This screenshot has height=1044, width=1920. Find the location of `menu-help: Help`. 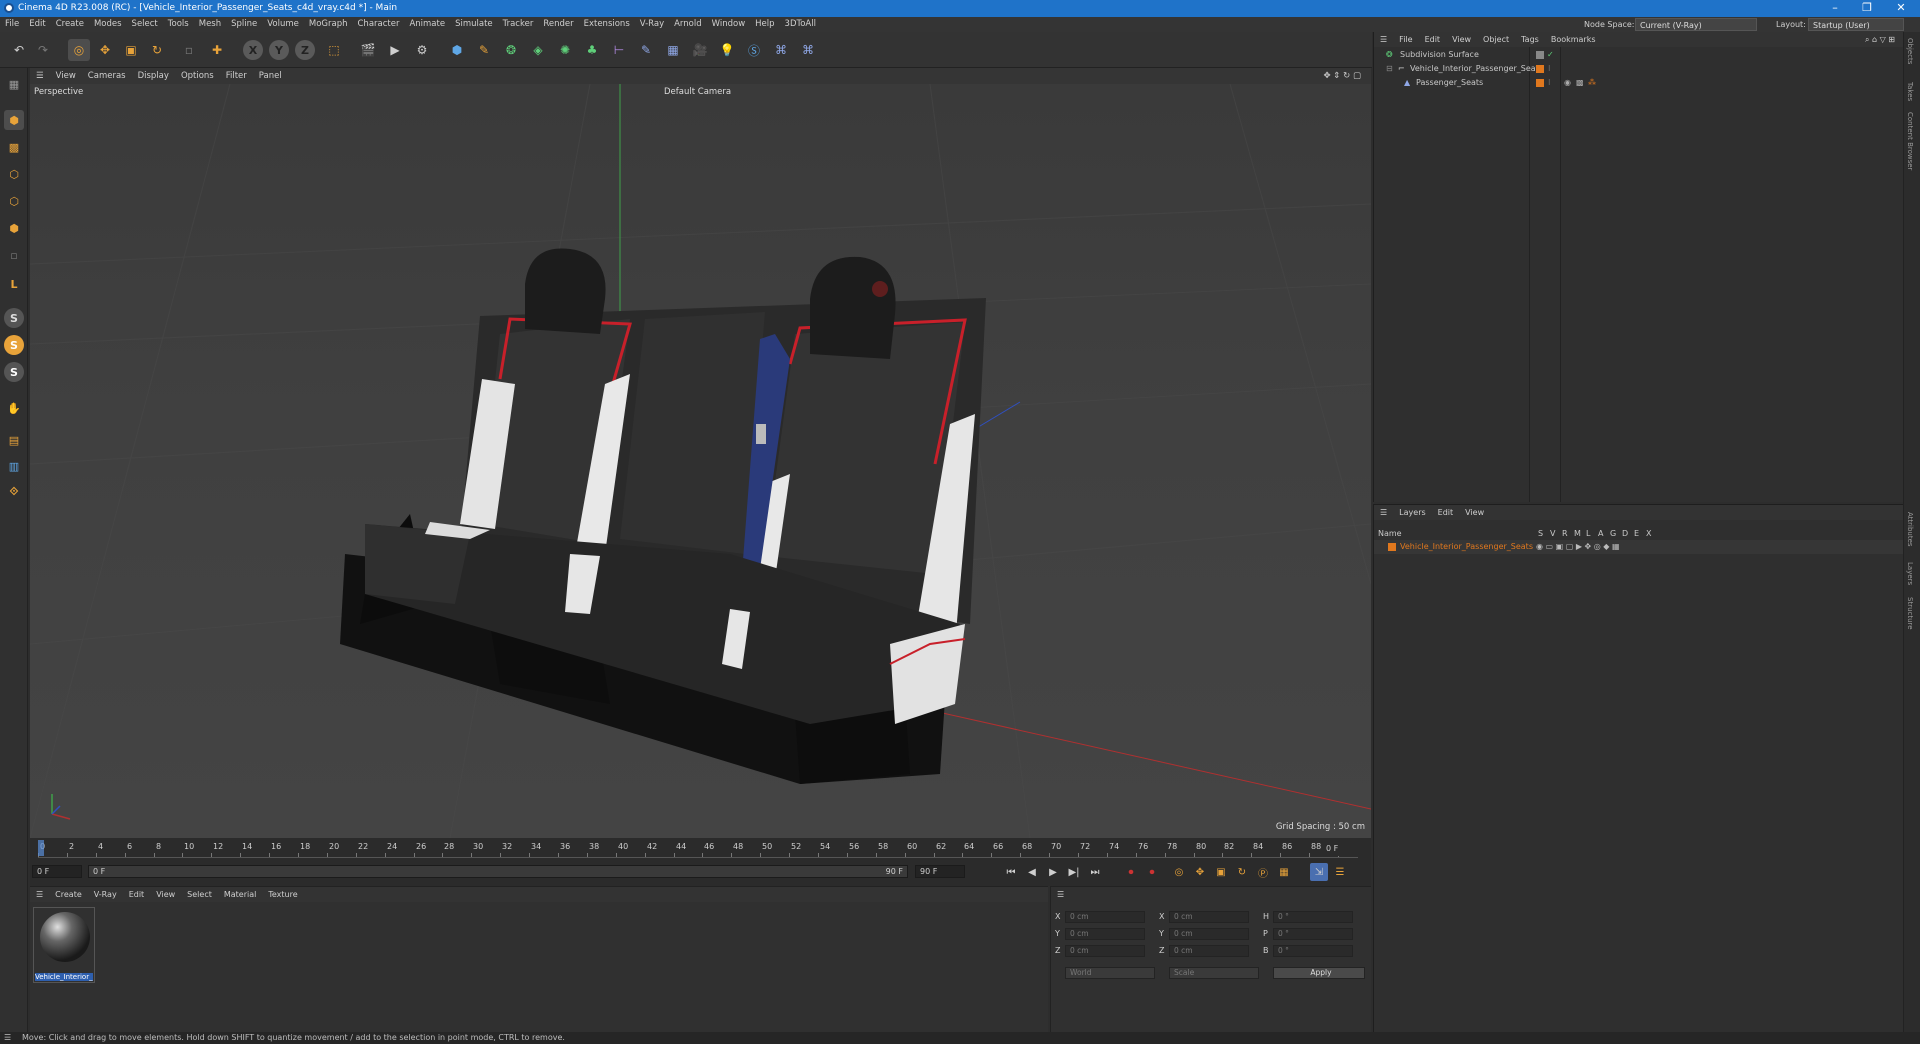

menu-help: Help is located at coordinates (764, 24).